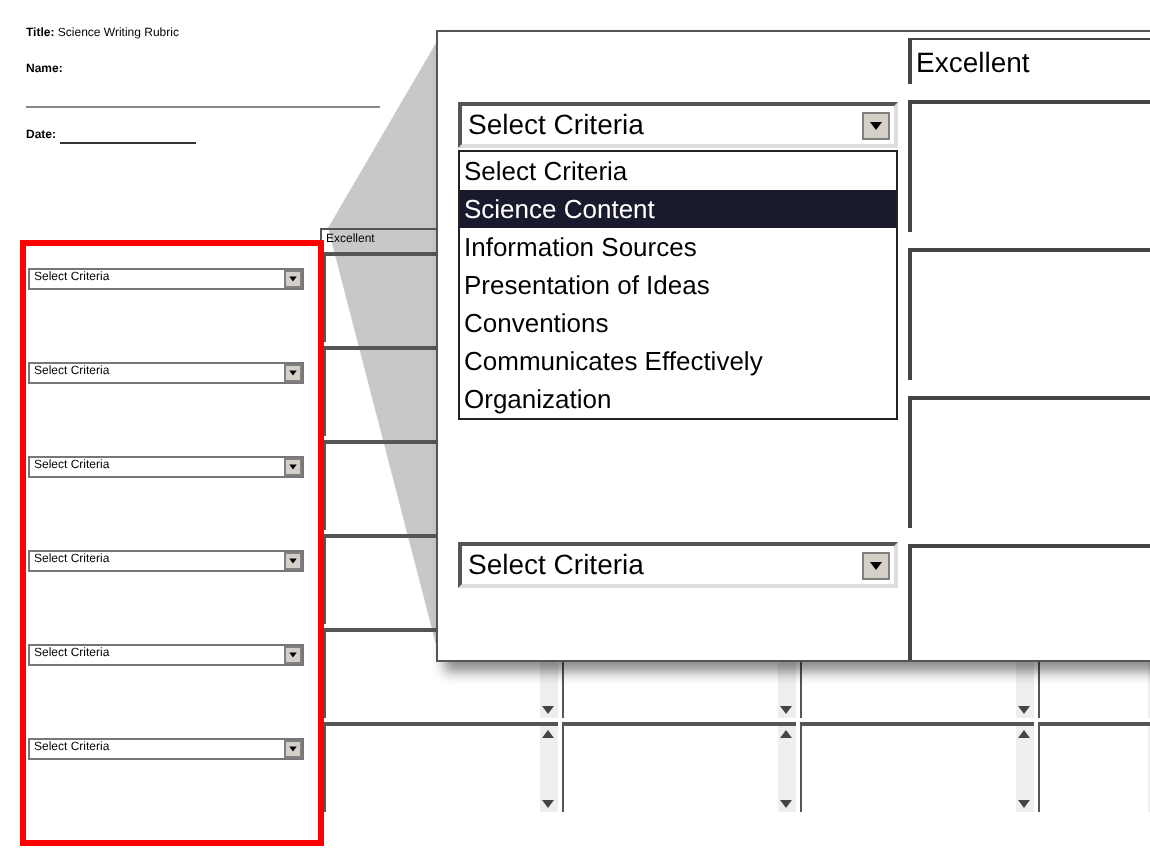 The width and height of the screenshot is (1150, 860). Describe the element at coordinates (678, 361) in the screenshot. I see `dropdown-option: Communicates Effectively` at that location.